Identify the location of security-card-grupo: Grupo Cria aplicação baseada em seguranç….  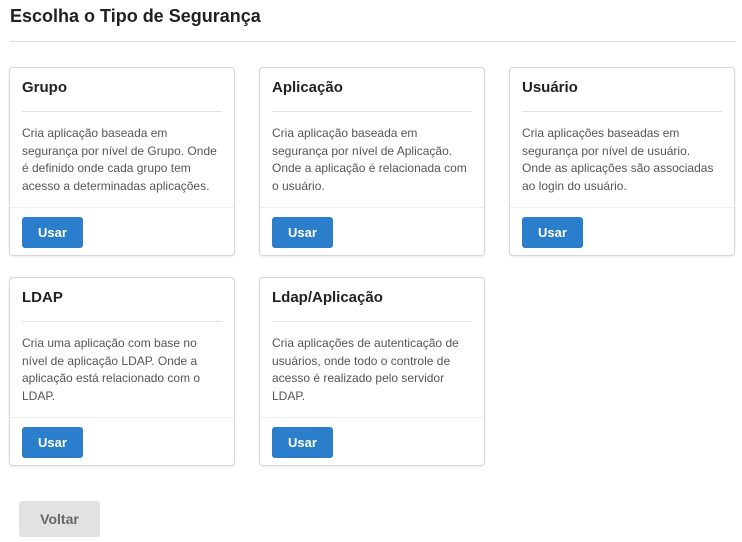
(122, 161).